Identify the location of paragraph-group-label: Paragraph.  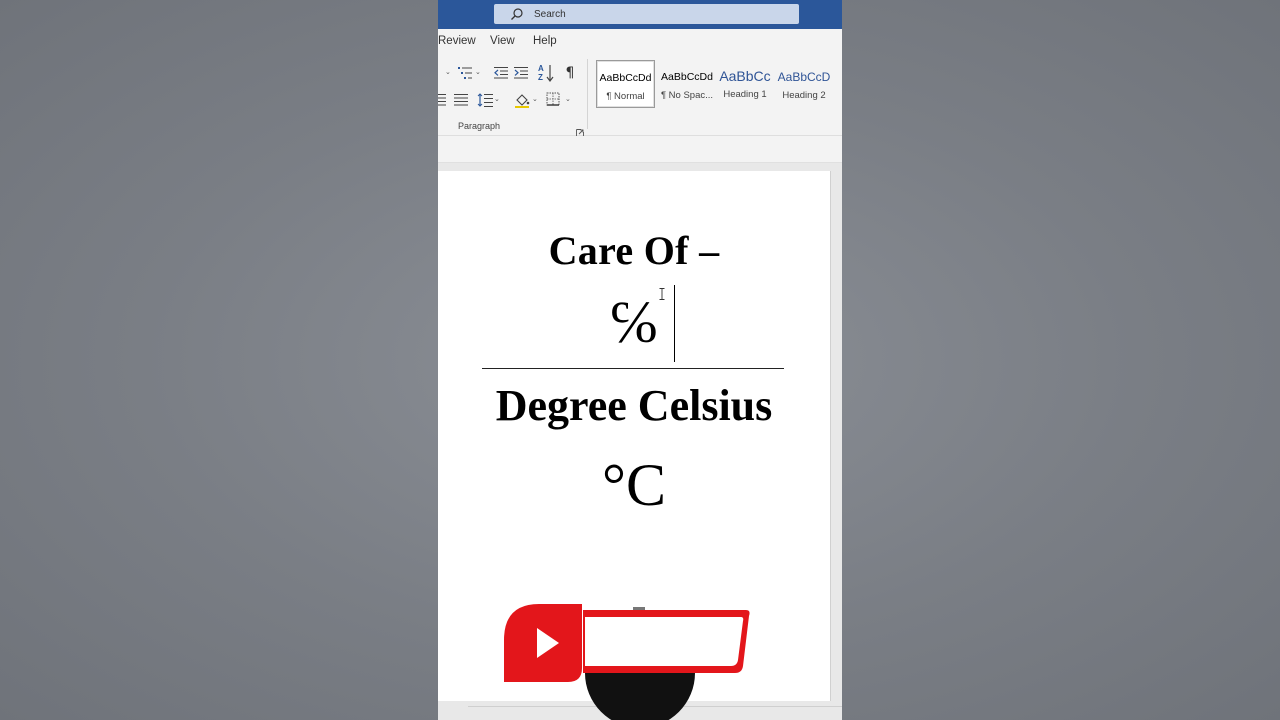
(479, 126).